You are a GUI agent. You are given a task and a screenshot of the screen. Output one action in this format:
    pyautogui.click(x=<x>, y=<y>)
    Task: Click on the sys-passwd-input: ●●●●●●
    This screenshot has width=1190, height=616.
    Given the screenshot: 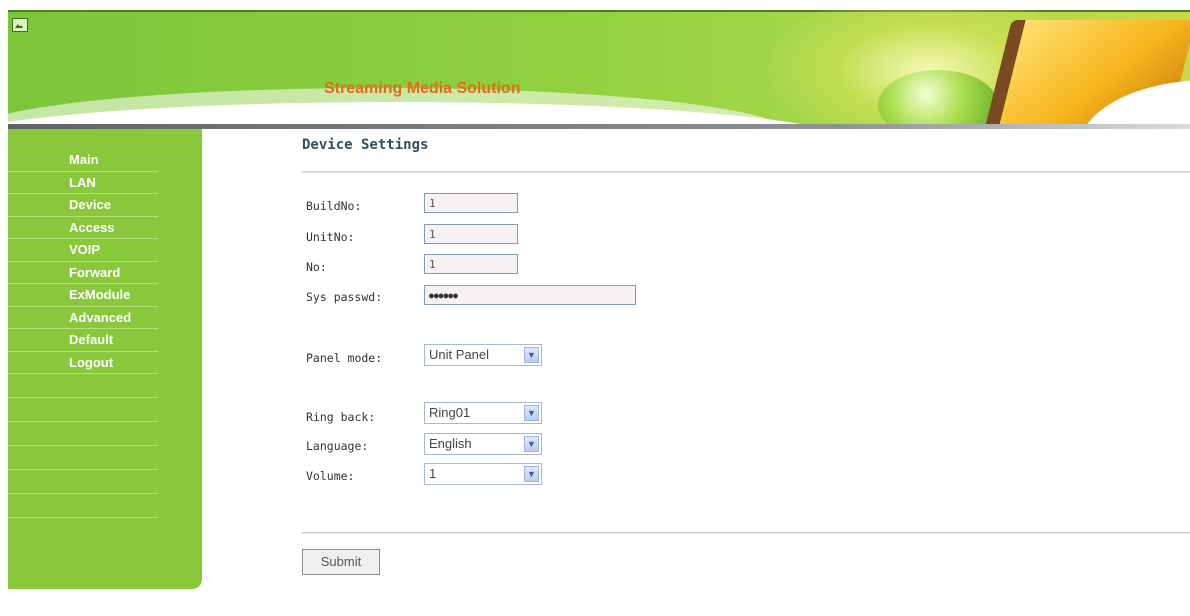 What is the action you would take?
    pyautogui.click(x=530, y=295)
    